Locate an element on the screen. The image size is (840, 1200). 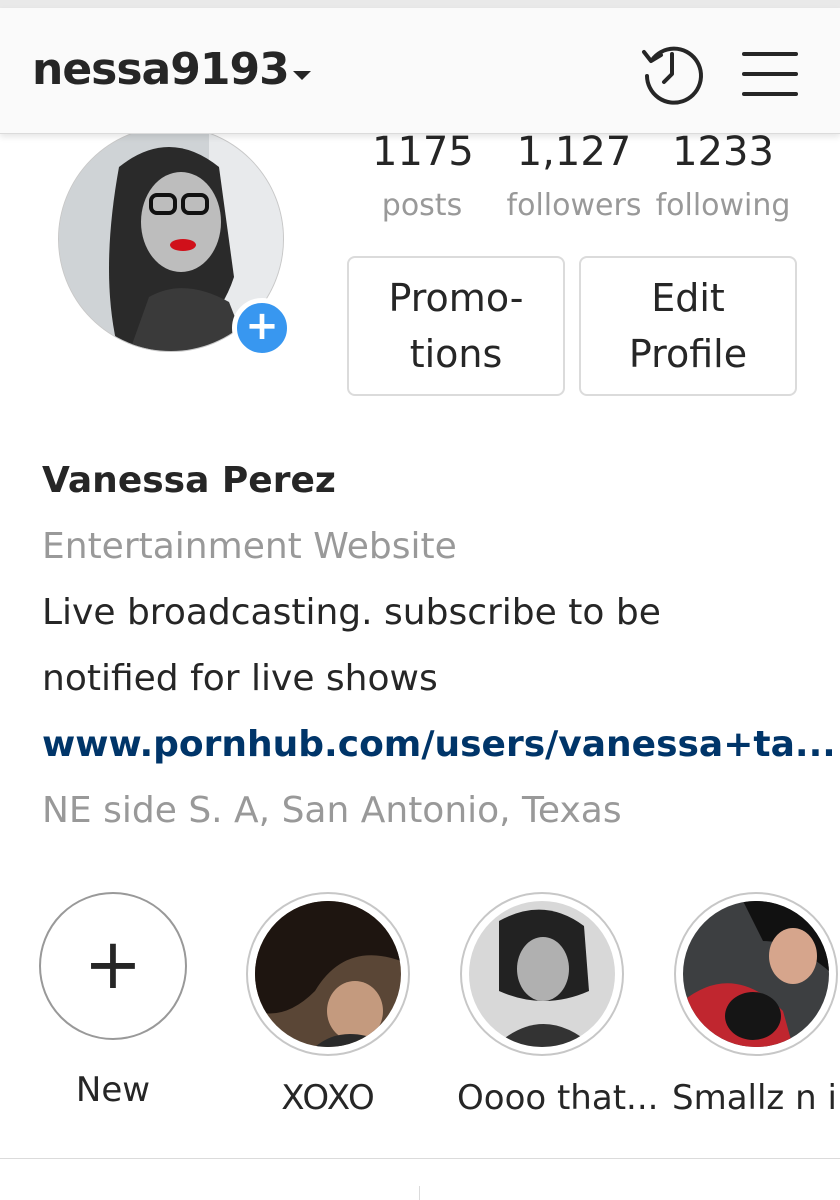
posts-label: posts is located at coordinates (422, 205).